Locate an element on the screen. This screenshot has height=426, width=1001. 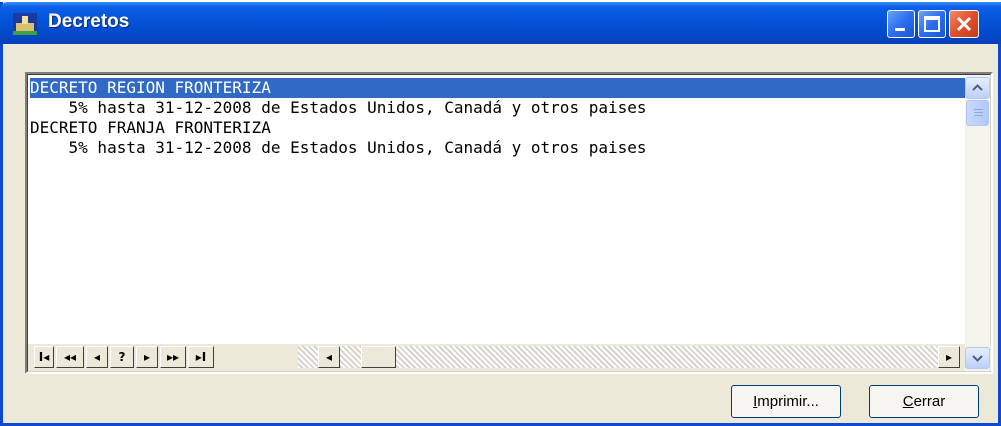
vertical-scroll-thumb is located at coordinates (977, 113).